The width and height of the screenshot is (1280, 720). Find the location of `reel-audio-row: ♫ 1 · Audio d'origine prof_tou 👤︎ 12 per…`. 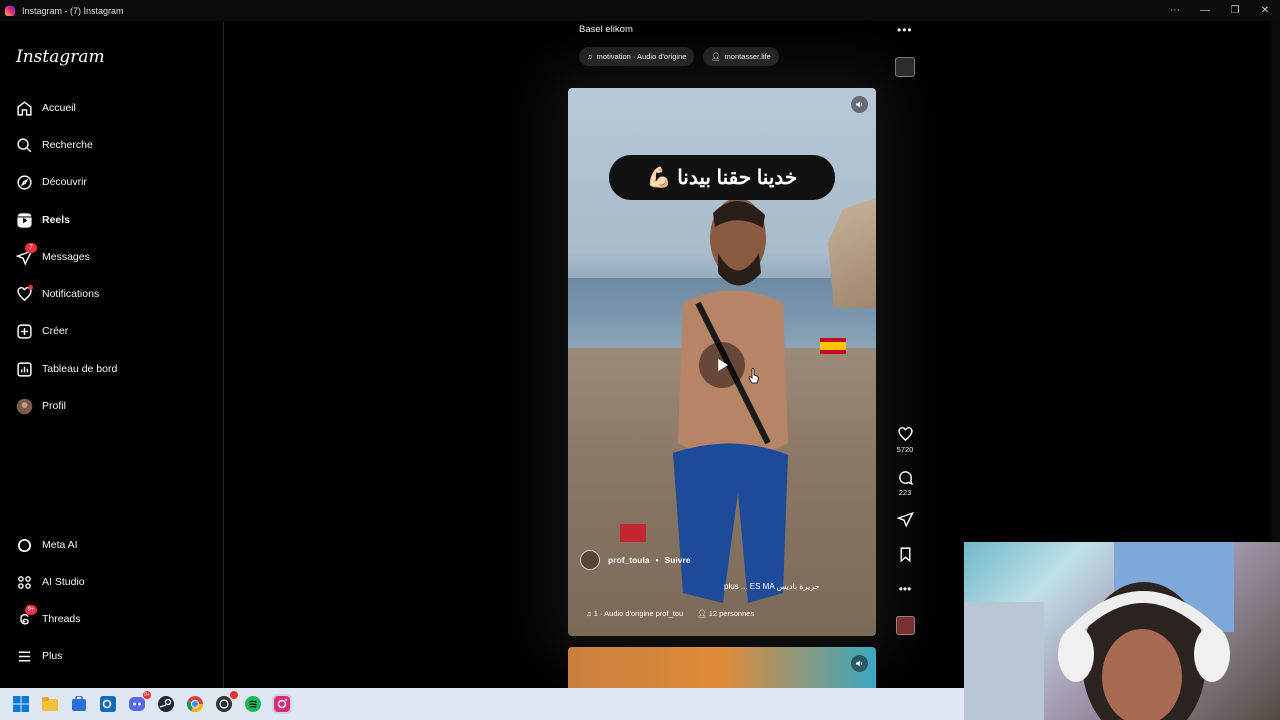

reel-audio-row: ♫ 1 · Audio d'origine prof_tou 👤︎ 12 per… is located at coordinates (670, 613).